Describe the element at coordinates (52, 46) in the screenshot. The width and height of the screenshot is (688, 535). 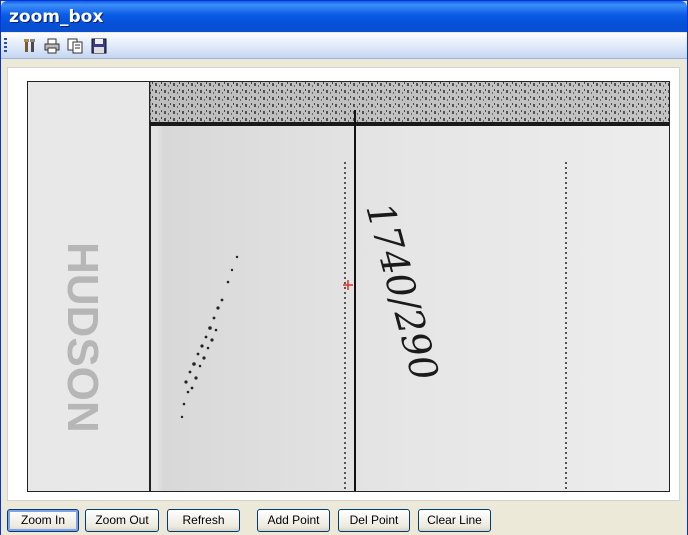
I see `print-icon` at that location.